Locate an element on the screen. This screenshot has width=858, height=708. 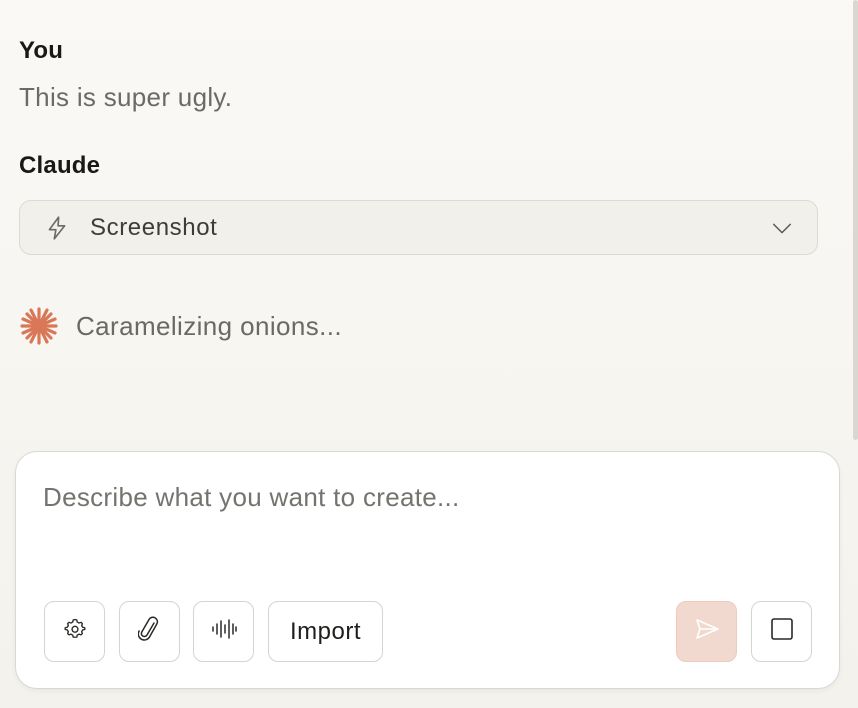
attach-button is located at coordinates (149, 631).